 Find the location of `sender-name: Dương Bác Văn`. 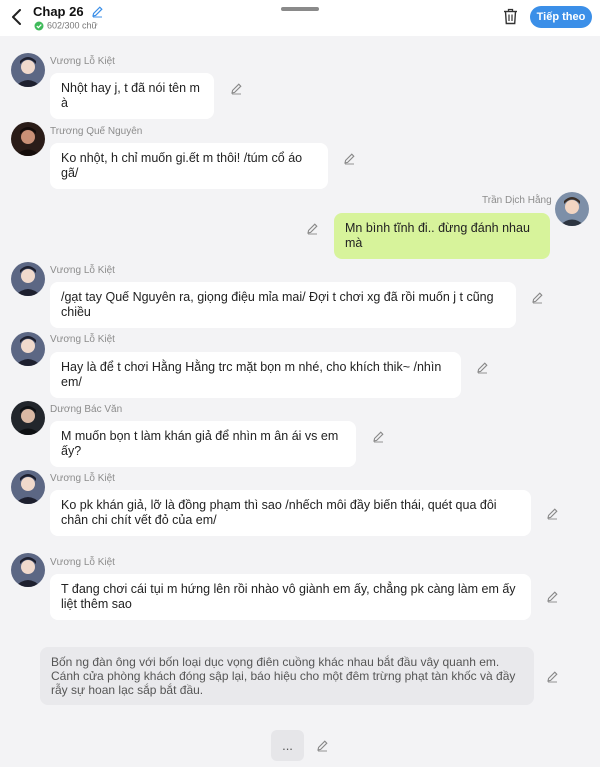

sender-name: Dương Bác Văn is located at coordinates (86, 409).